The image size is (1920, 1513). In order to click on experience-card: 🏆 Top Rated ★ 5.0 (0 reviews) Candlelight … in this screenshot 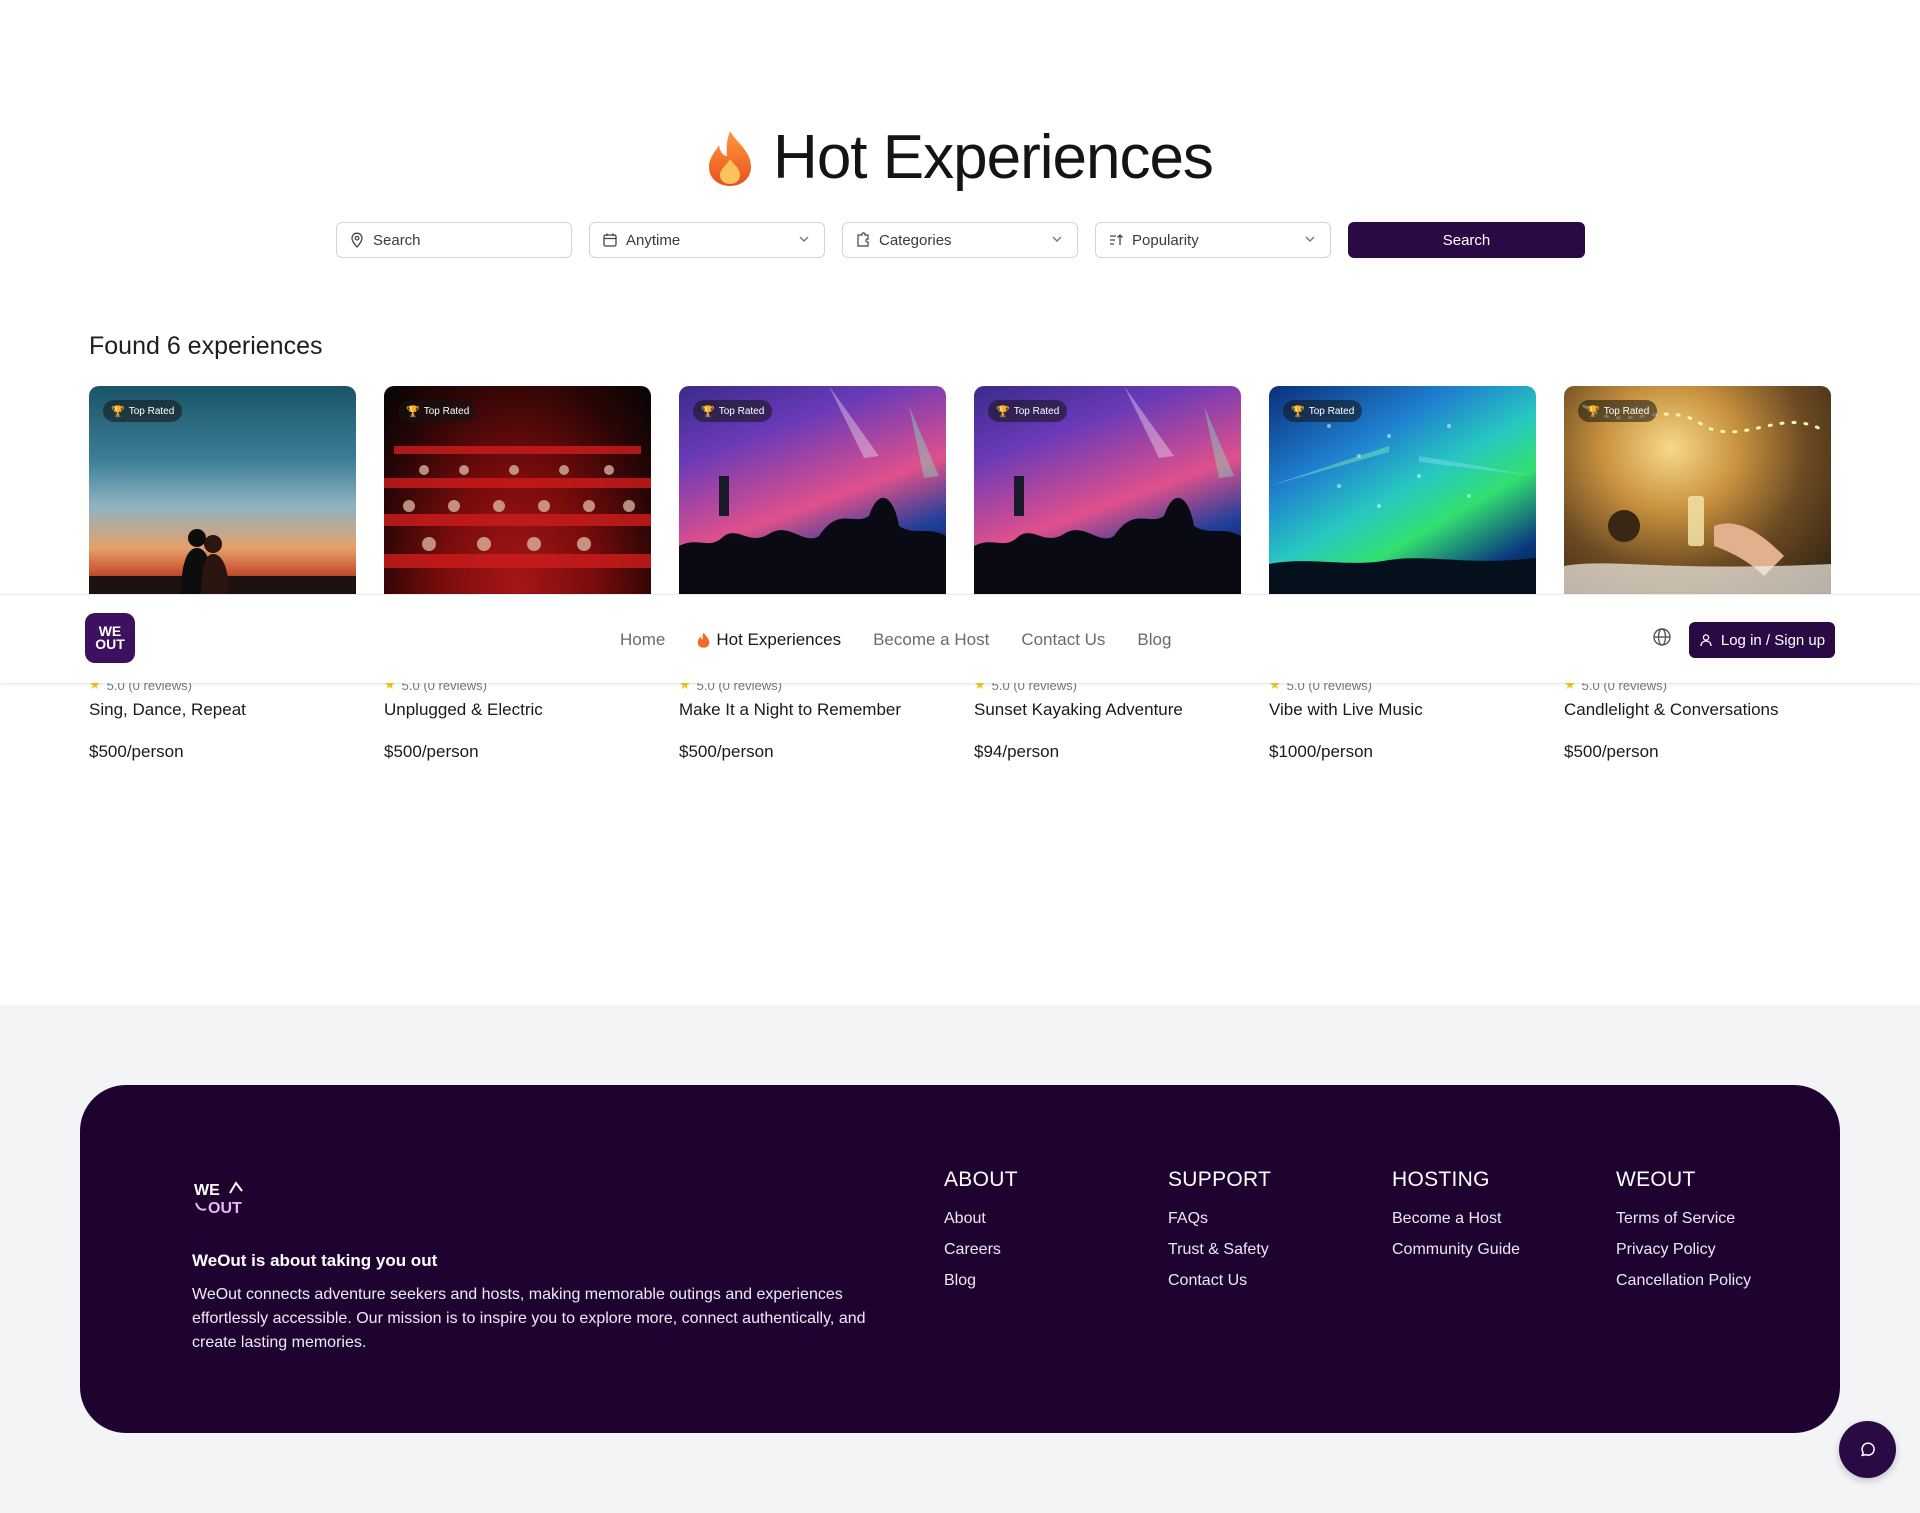, I will do `click(1697, 573)`.